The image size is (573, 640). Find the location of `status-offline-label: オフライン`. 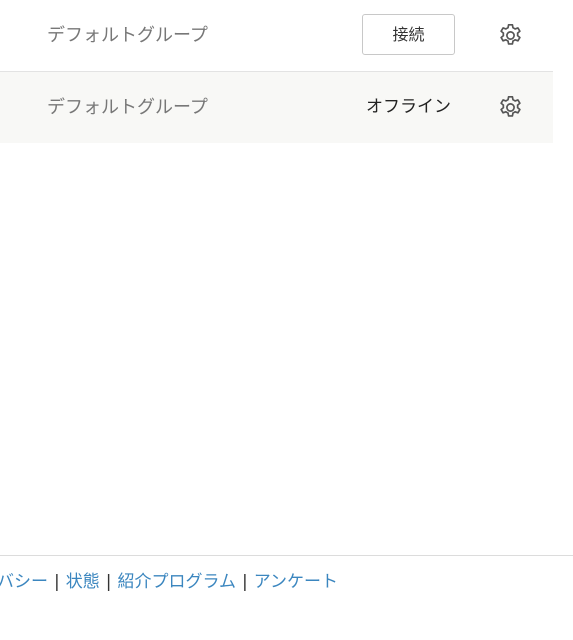

status-offline-label: オフライン is located at coordinates (408, 107).